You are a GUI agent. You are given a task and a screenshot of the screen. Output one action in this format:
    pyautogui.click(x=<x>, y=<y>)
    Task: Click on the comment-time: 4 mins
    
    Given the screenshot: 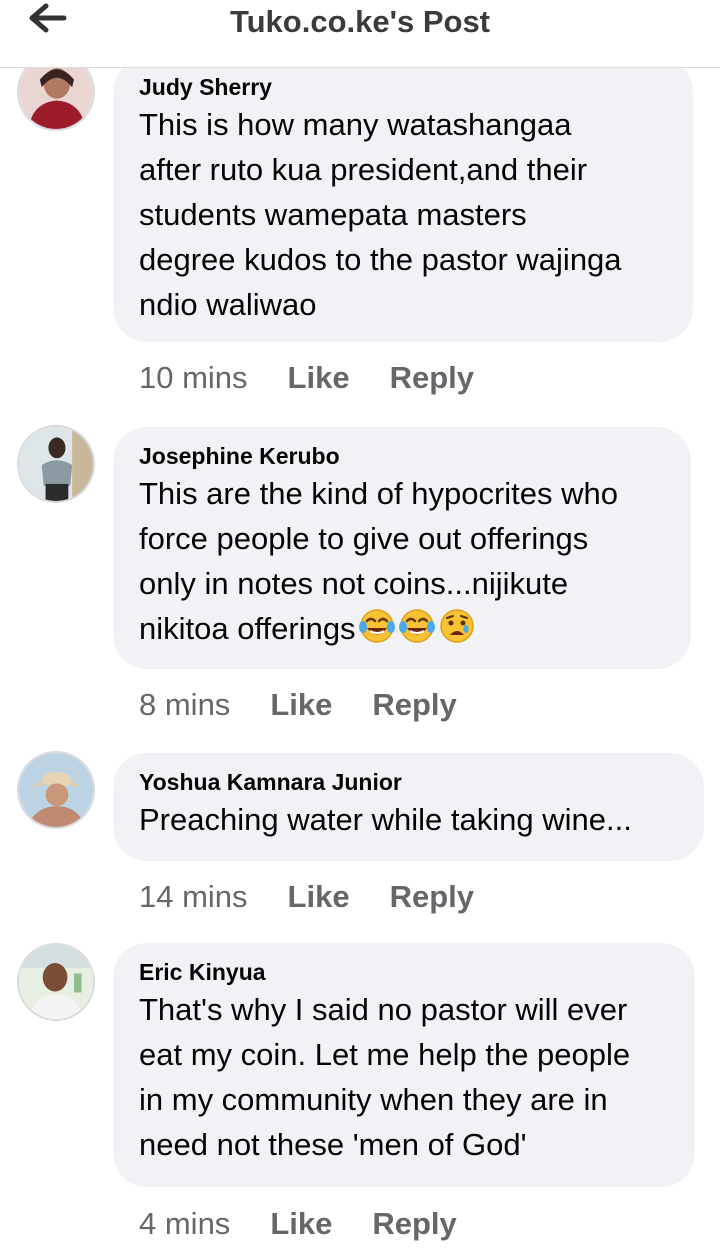 What is the action you would take?
    pyautogui.click(x=184, y=1224)
    